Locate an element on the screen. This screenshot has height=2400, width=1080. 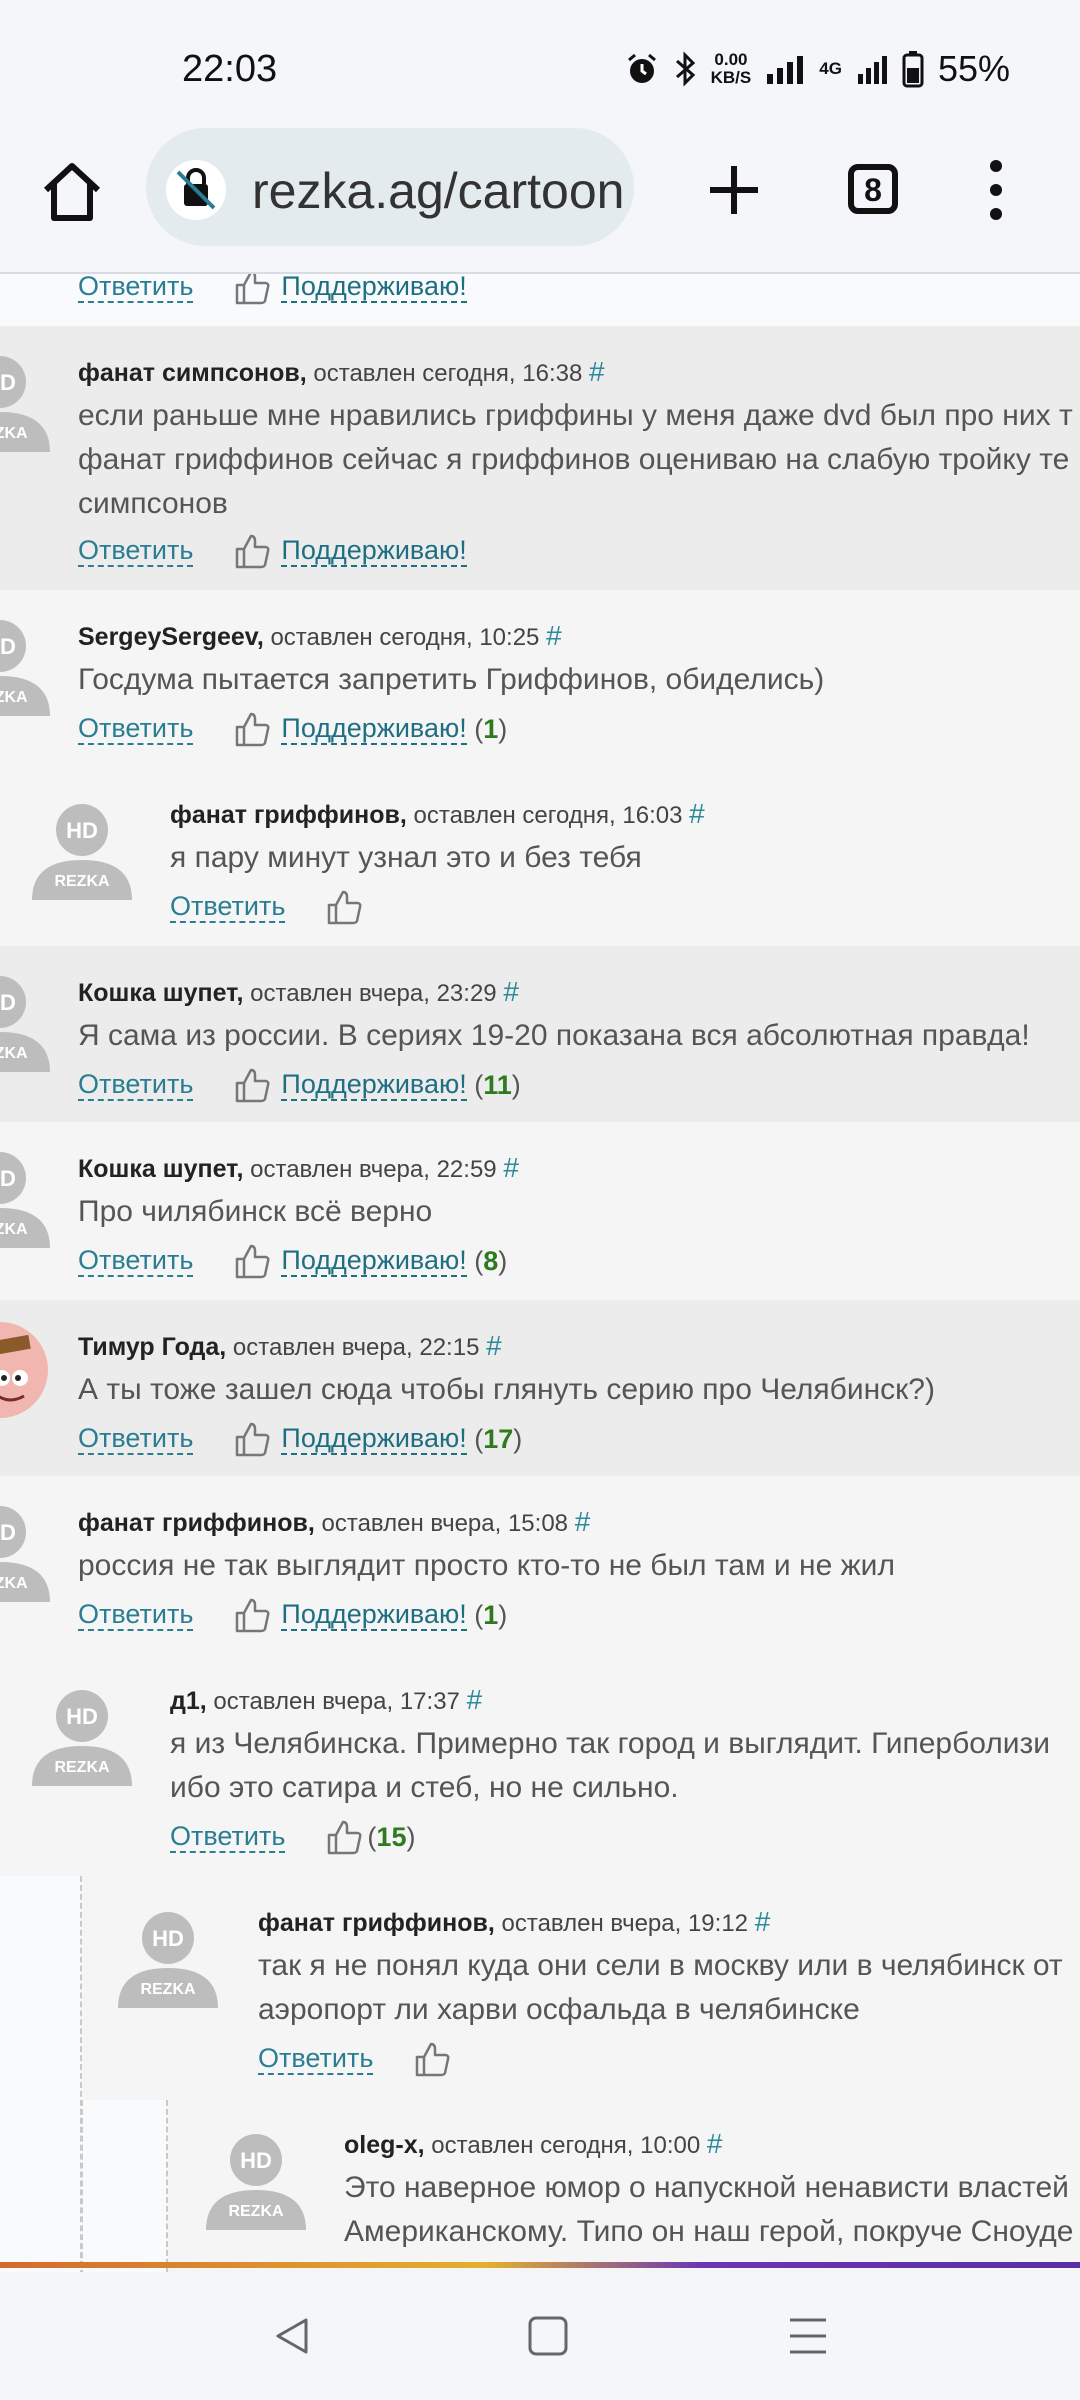
author-name: фанат симпсонов, is located at coordinates (192, 373).